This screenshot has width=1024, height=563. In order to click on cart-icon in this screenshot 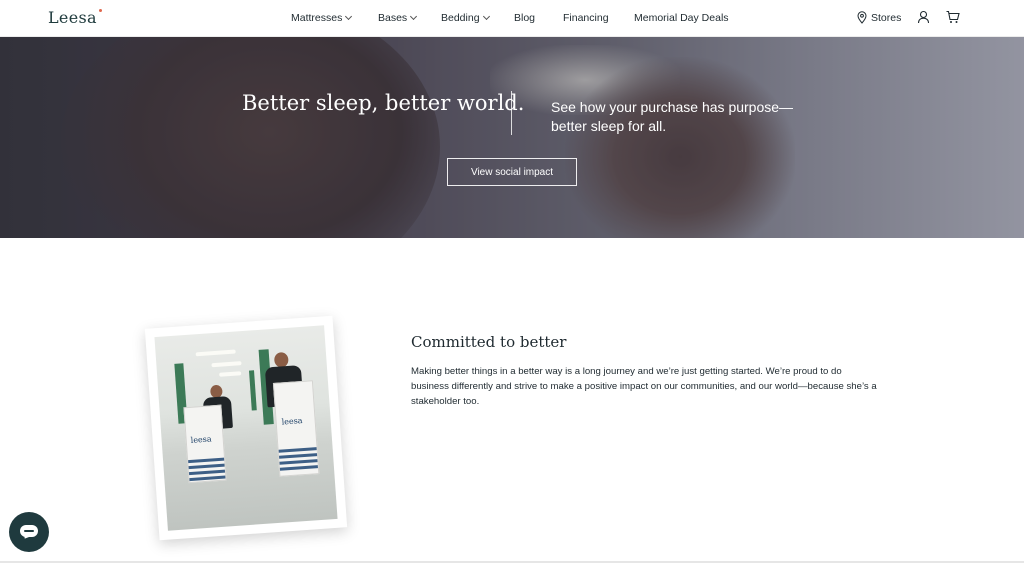, I will do `click(953, 16)`.